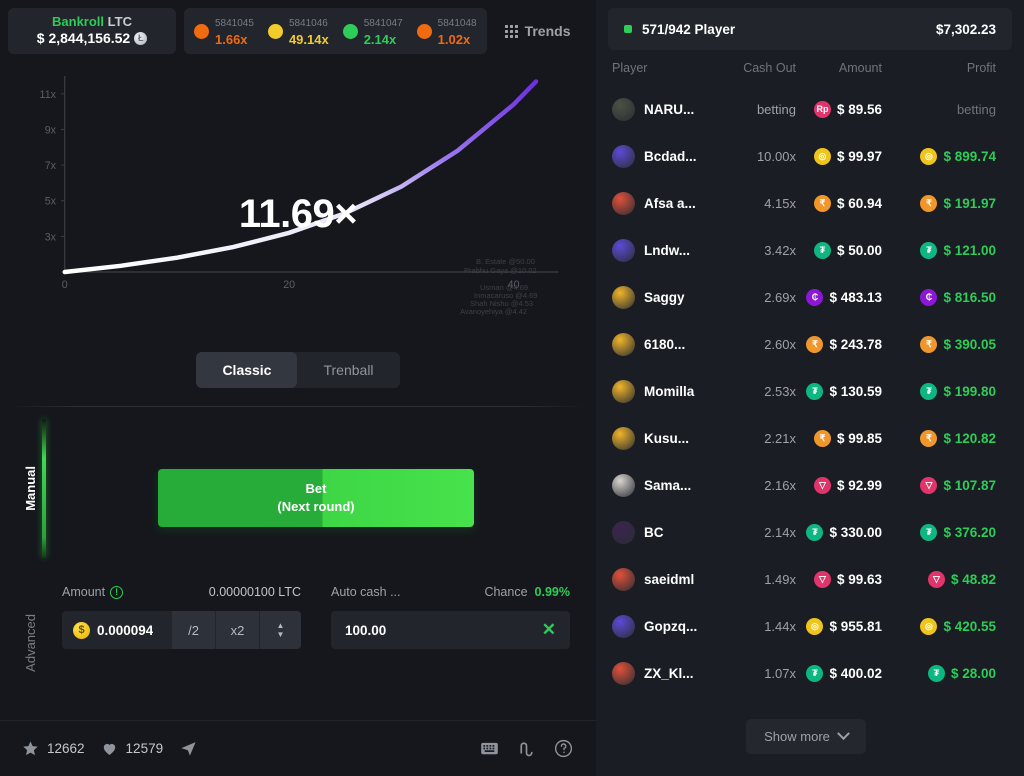 The height and width of the screenshot is (776, 1024). I want to click on player-profit-cell: ₮ $ 121.00, so click(942, 250).